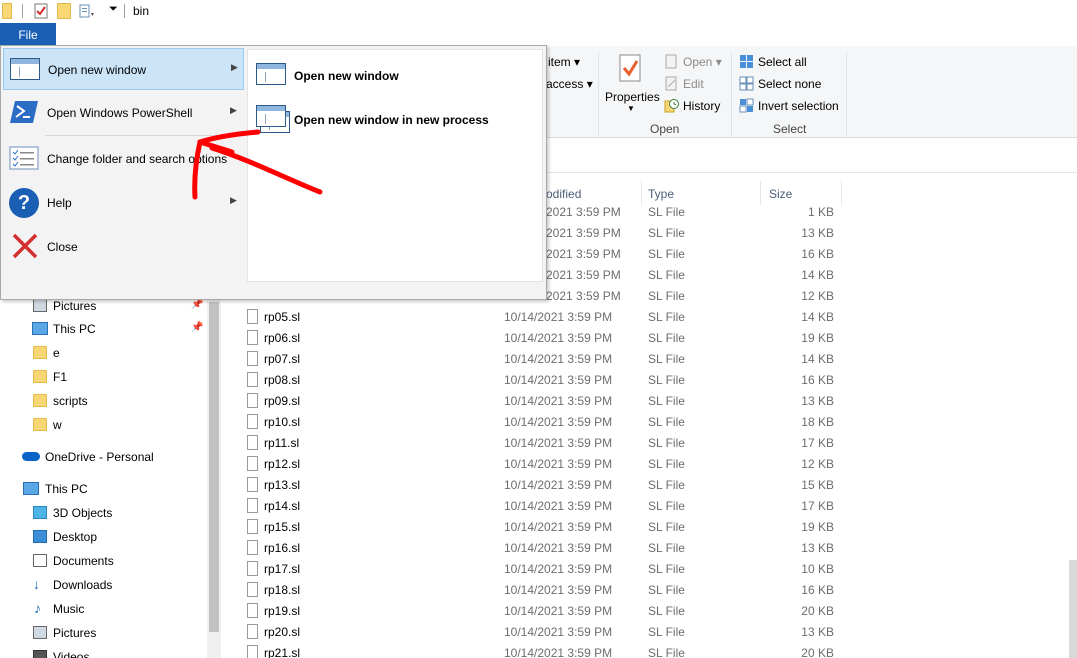 The image size is (1077, 658). I want to click on file-name: rp18.sl, so click(282, 590).